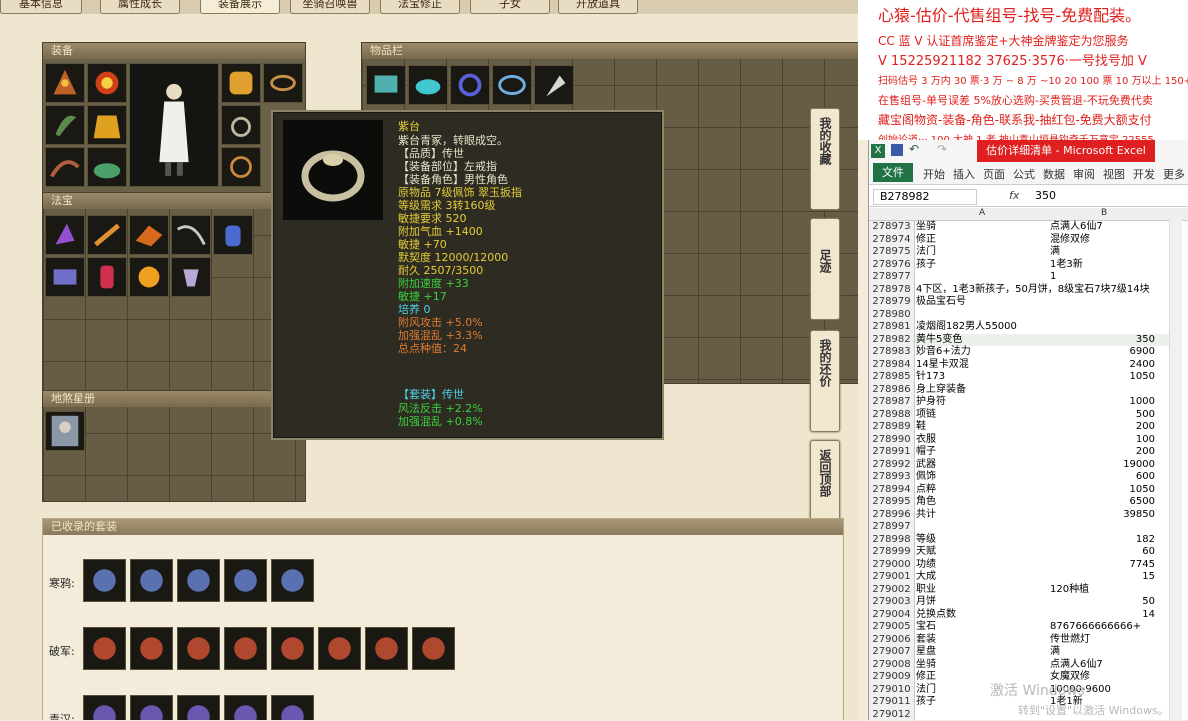 This screenshot has height=721, width=1188. What do you see at coordinates (1145, 477) in the screenshot?
I see `cell-b: 600` at bounding box center [1145, 477].